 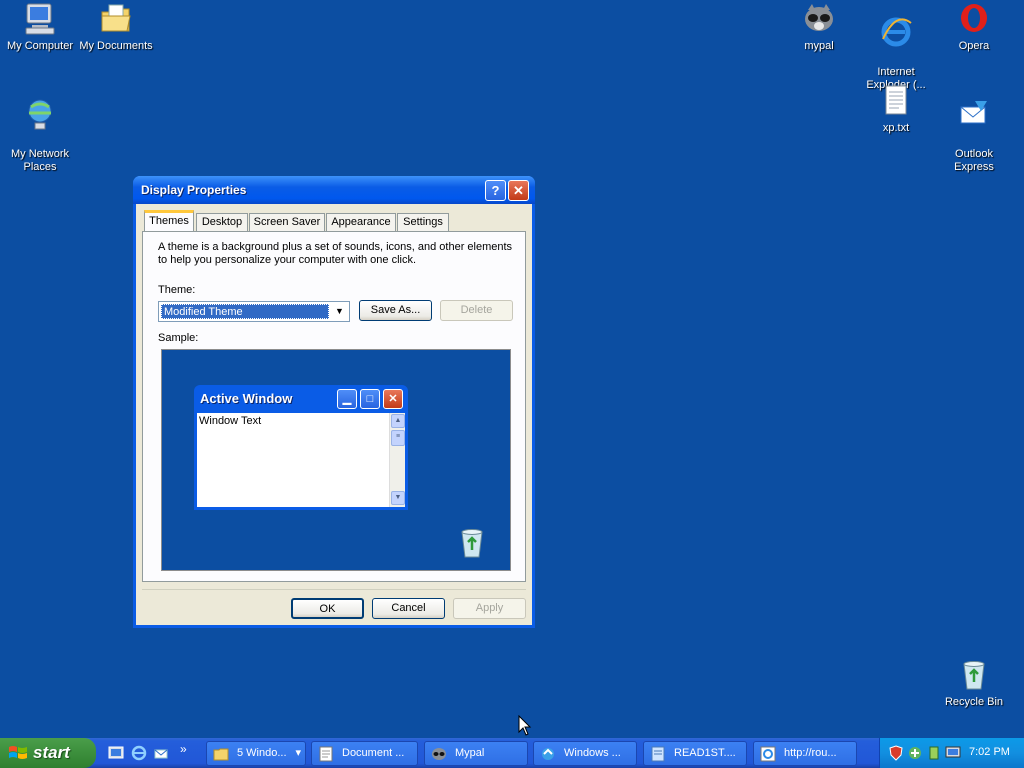 I want to click on security-shield-icon, so click(x=896, y=753).